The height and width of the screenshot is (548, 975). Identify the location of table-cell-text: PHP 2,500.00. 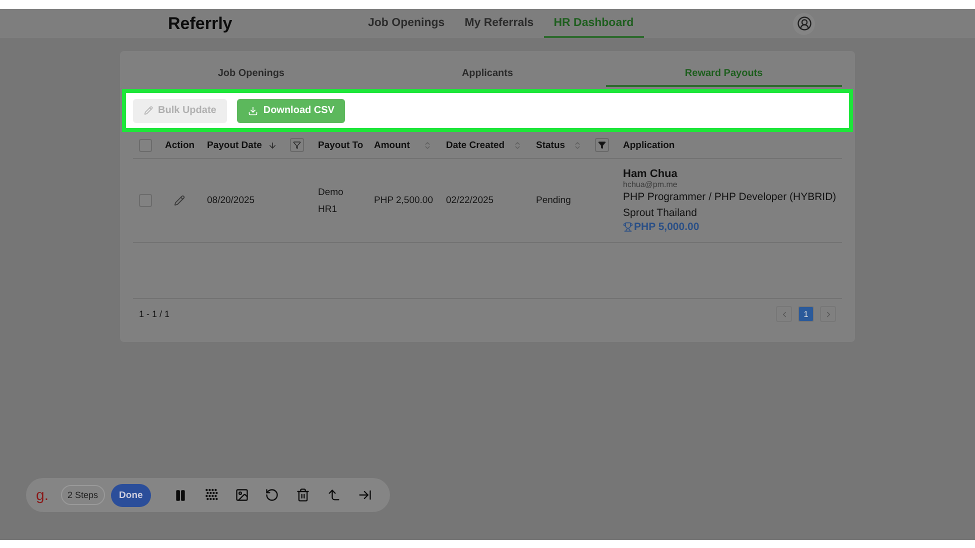
(404, 201).